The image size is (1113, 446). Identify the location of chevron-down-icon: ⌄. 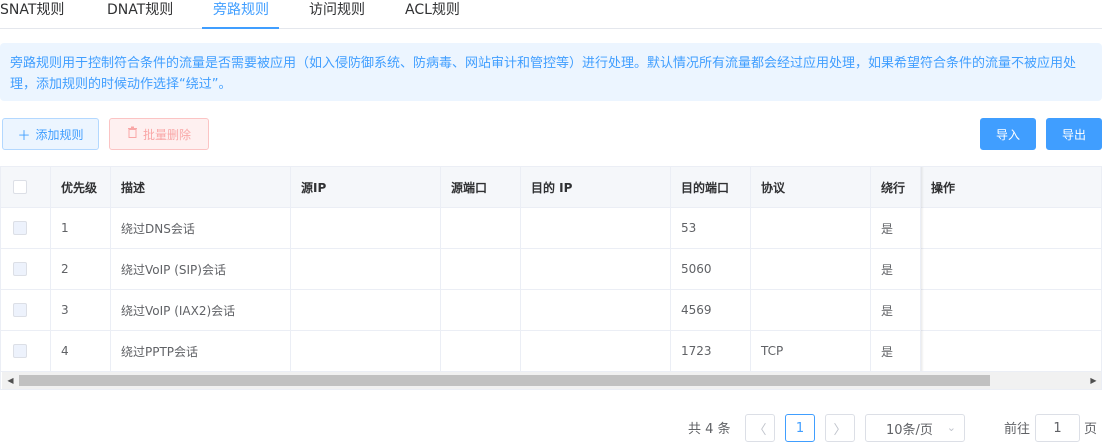
(951, 427).